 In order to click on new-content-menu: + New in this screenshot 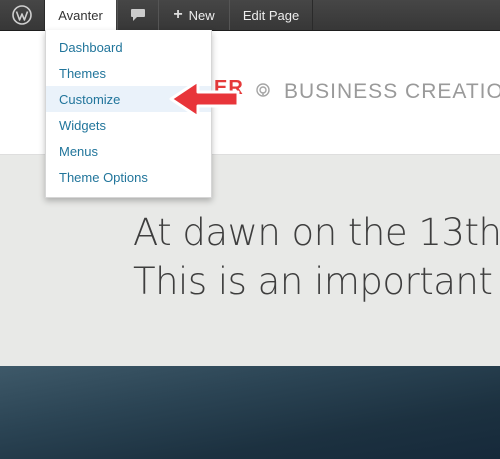, I will do `click(194, 15)`.